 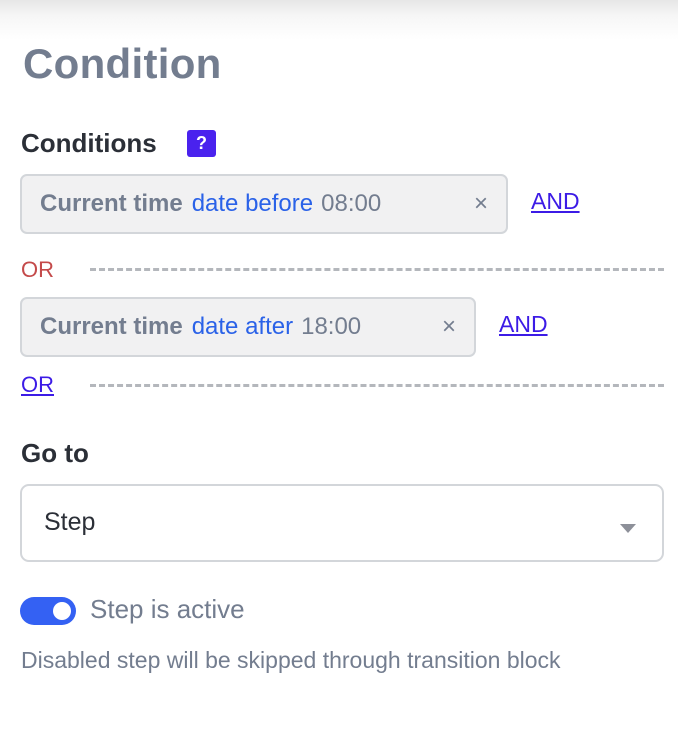 I want to click on condition-chip: Current time date after 18:00 ×, so click(x=248, y=327).